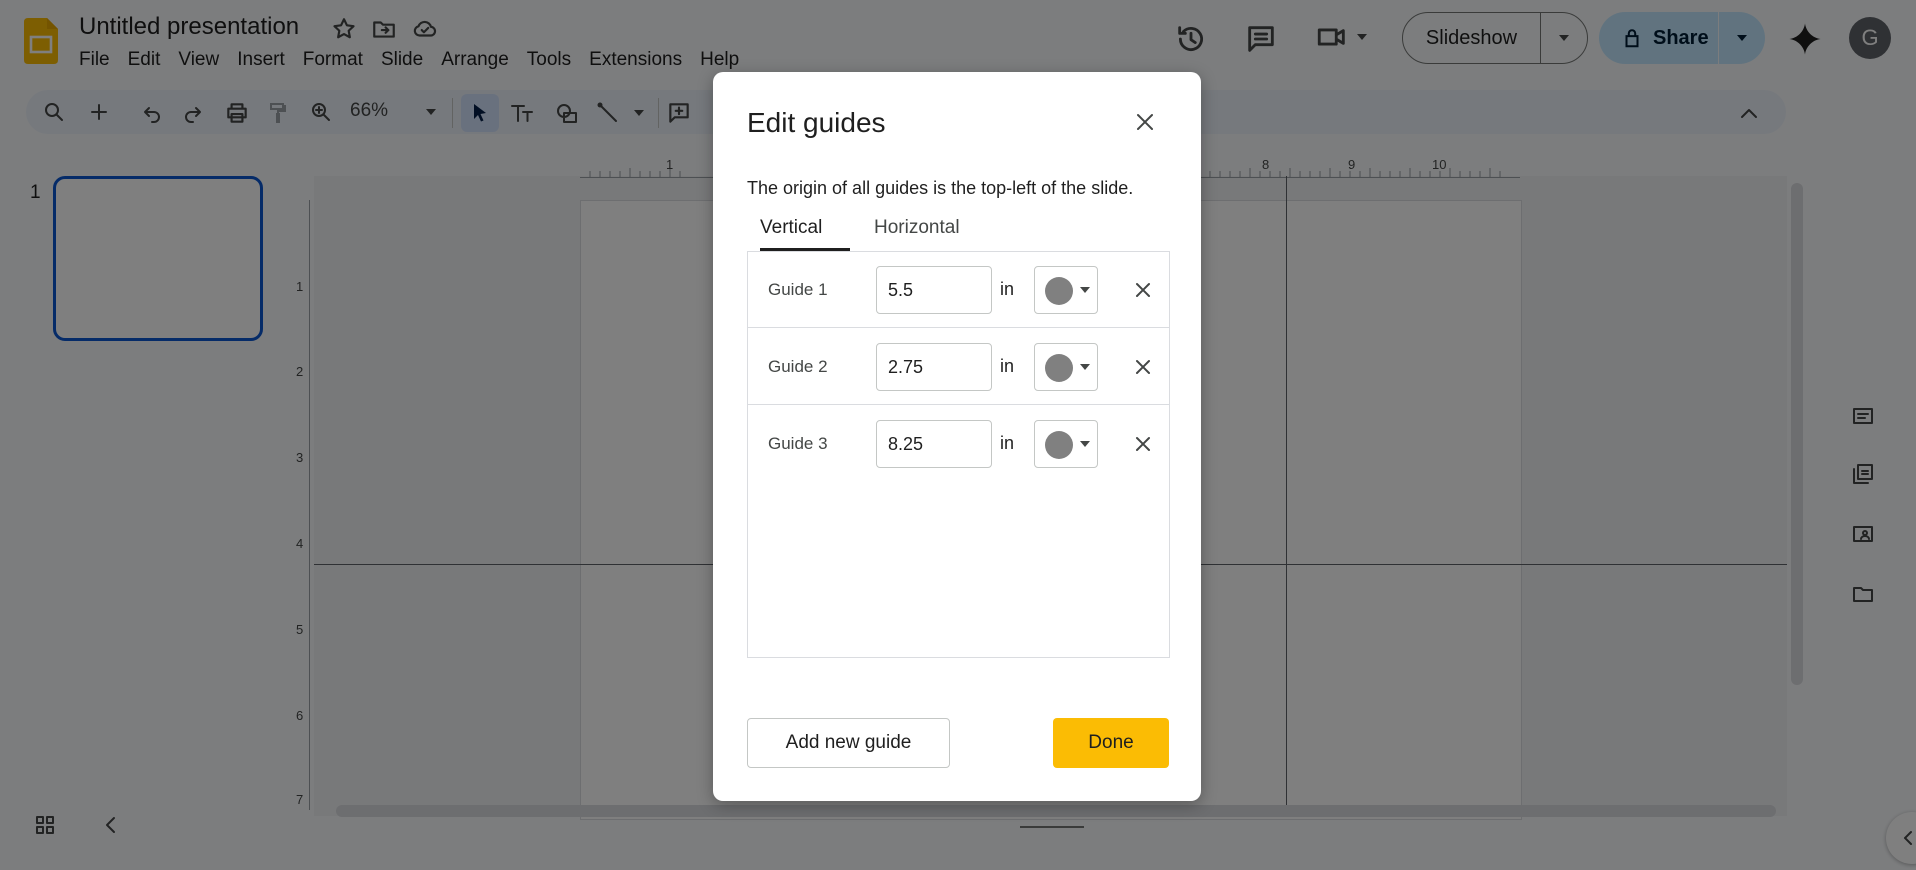  Describe the element at coordinates (848, 743) in the screenshot. I see `add-new-guide-button: Add new guide` at that location.